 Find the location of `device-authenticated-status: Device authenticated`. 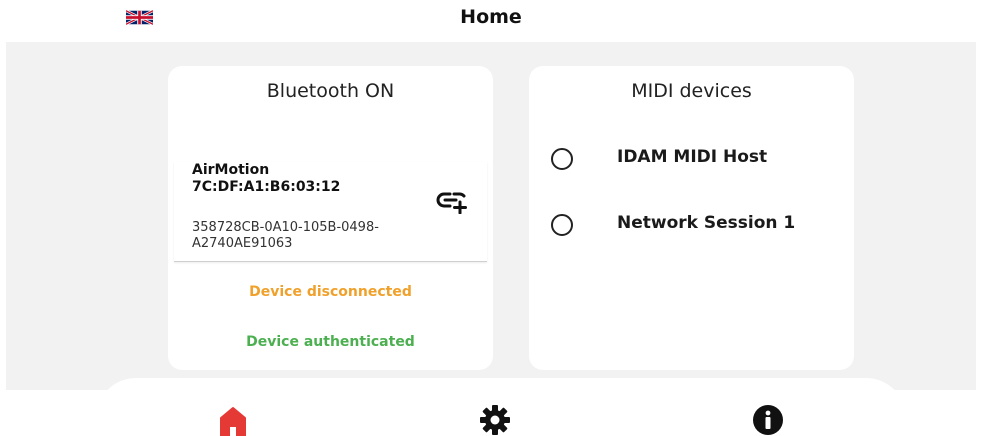

device-authenticated-status: Device authenticated is located at coordinates (330, 342).